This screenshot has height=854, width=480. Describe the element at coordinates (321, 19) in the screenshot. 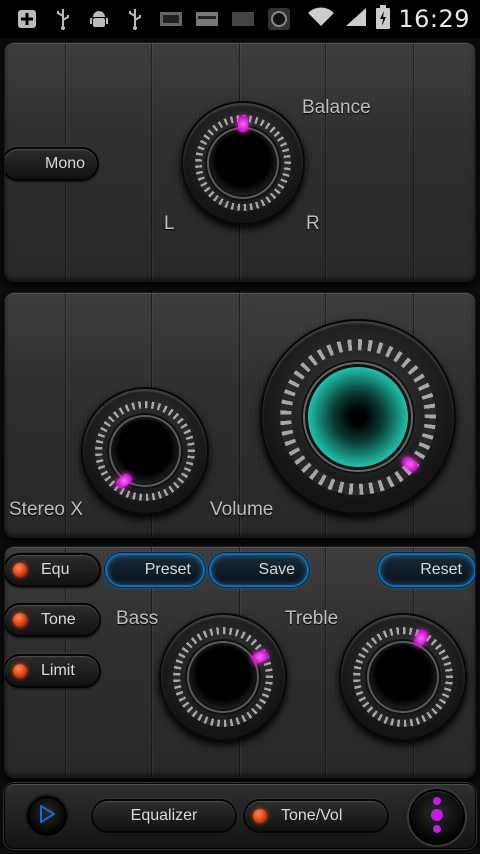

I see `wifi-icon` at that location.